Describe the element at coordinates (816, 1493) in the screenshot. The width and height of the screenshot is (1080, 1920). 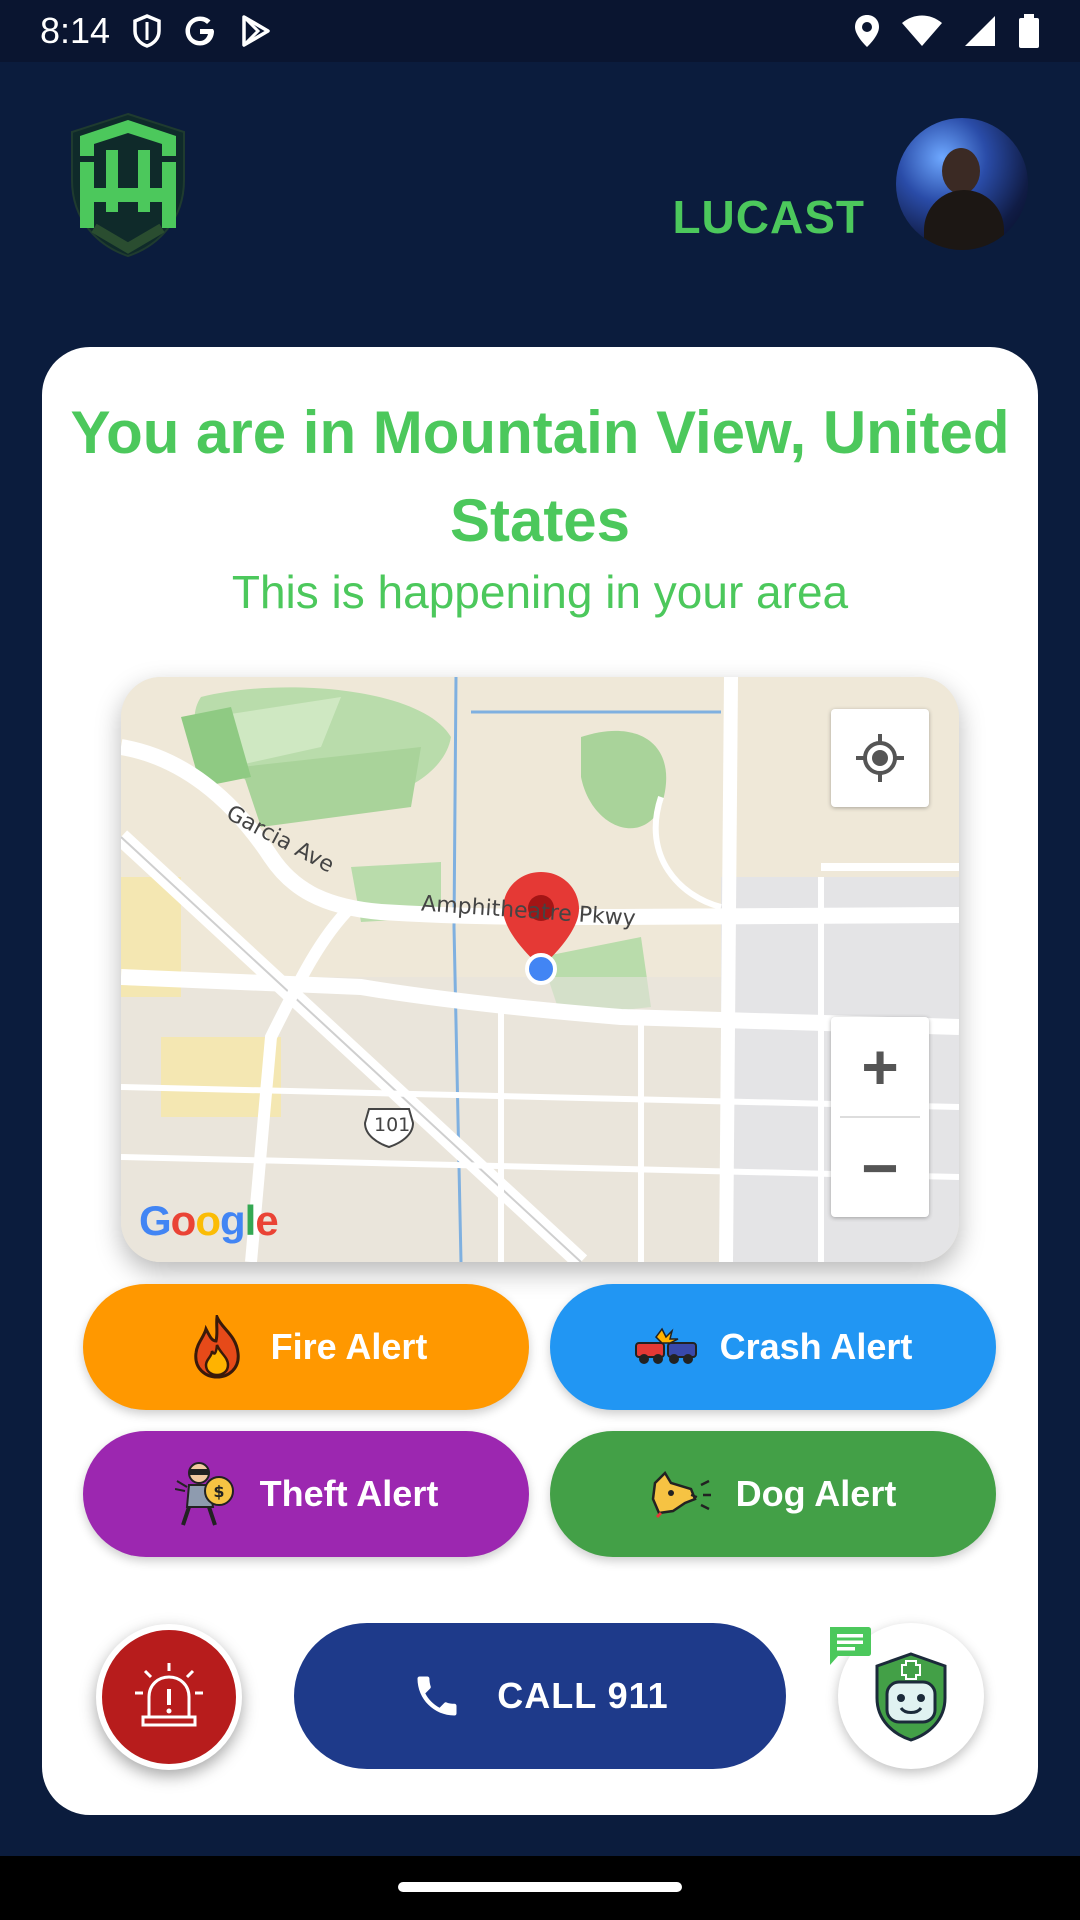
I see `dog-alert-label: Dog Alert` at that location.